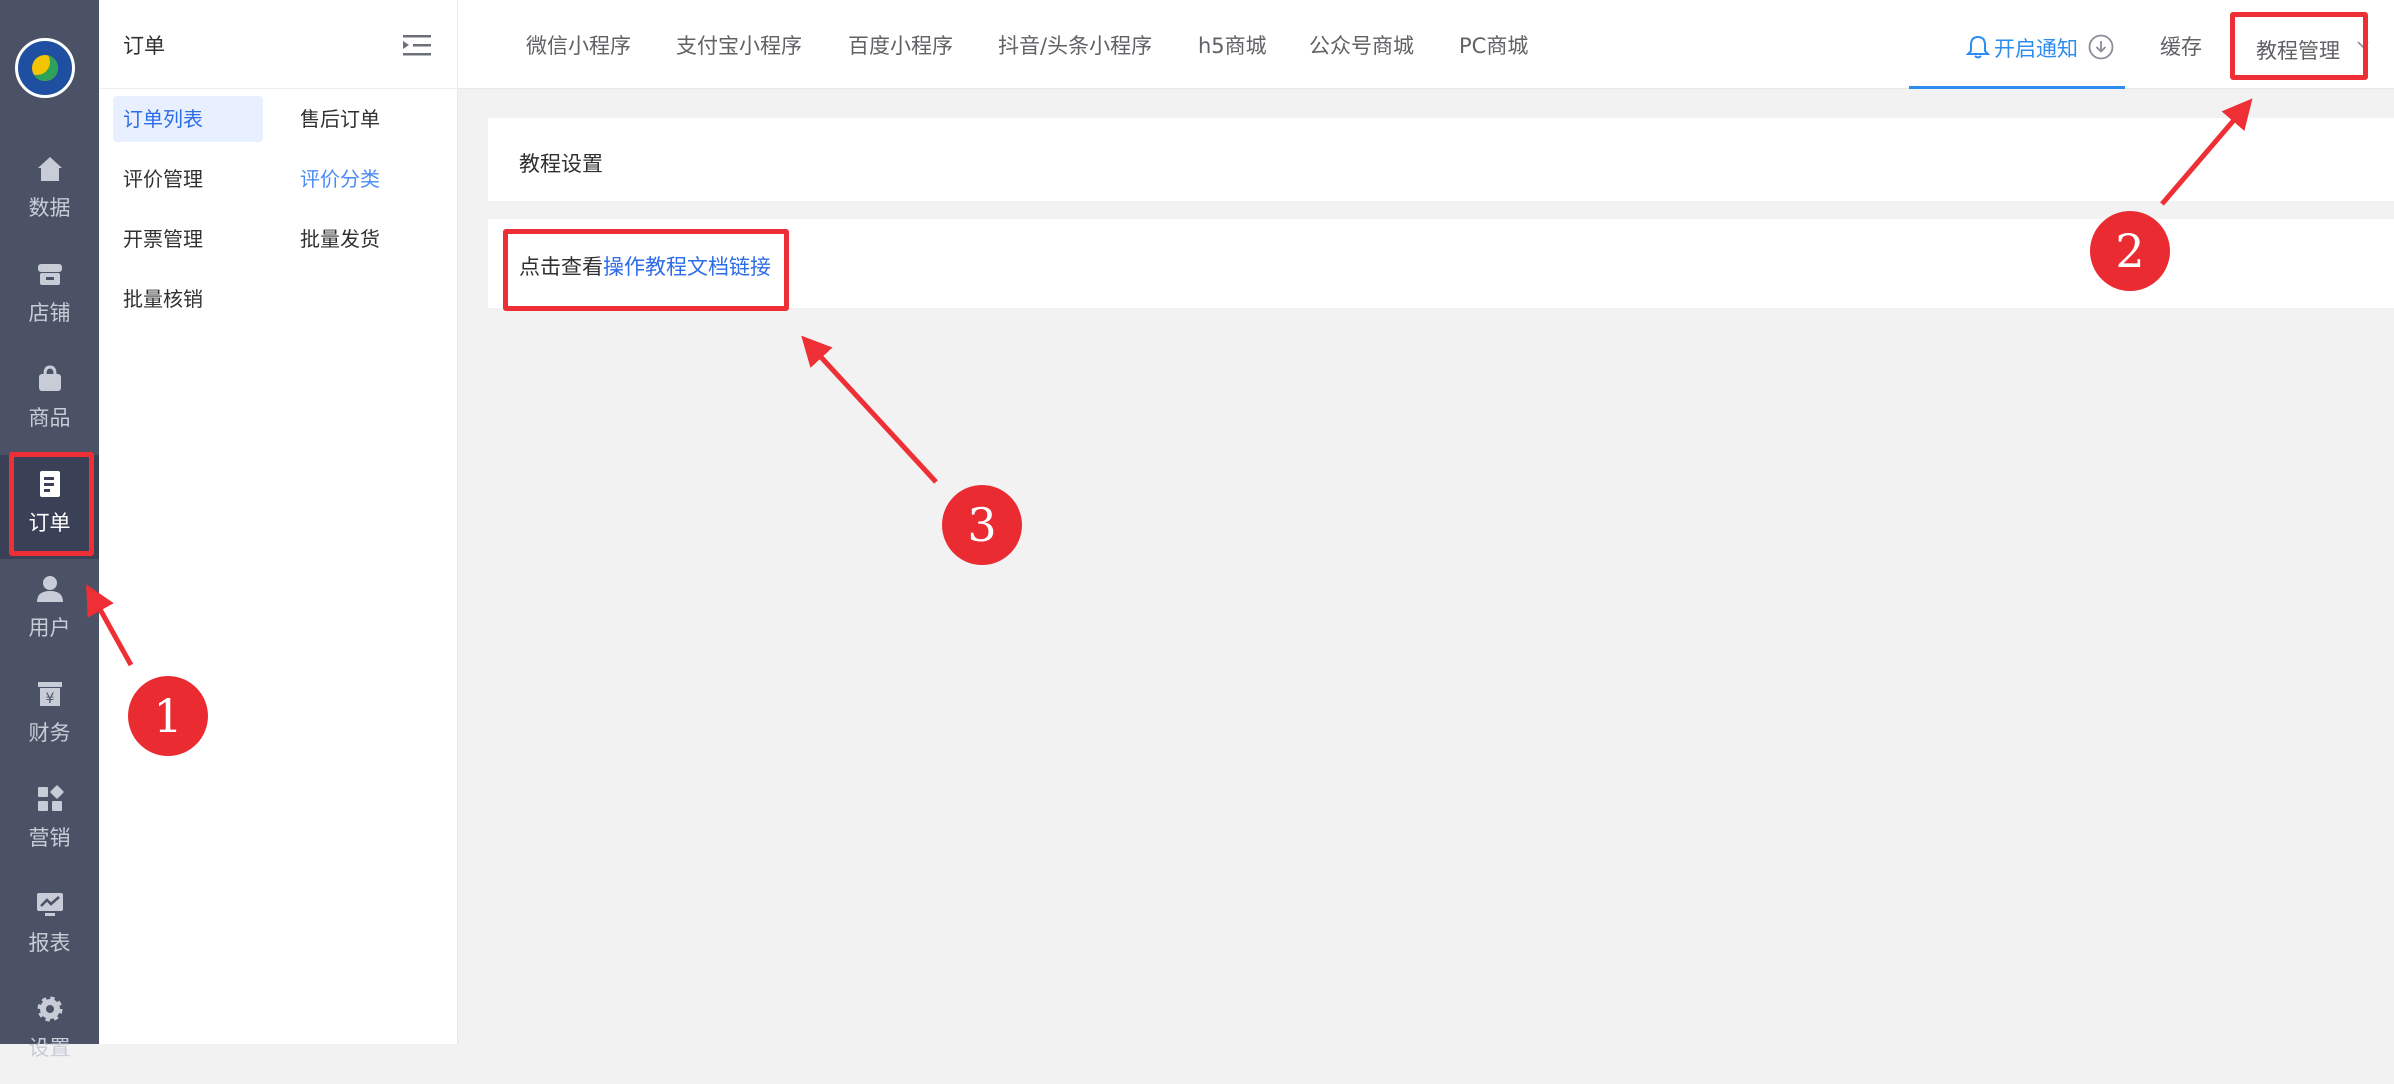 The width and height of the screenshot is (2394, 1084). What do you see at coordinates (50, 378) in the screenshot?
I see `bag-icon` at bounding box center [50, 378].